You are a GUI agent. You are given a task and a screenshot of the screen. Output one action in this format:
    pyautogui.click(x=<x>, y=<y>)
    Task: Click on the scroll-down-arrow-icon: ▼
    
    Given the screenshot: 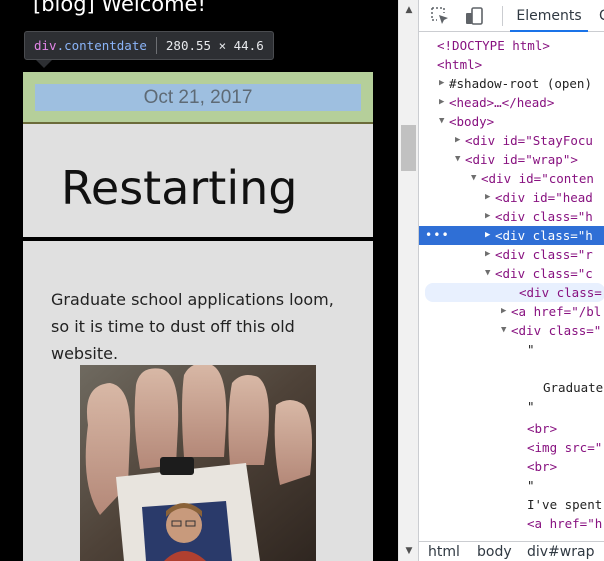 What is the action you would take?
    pyautogui.click(x=409, y=551)
    